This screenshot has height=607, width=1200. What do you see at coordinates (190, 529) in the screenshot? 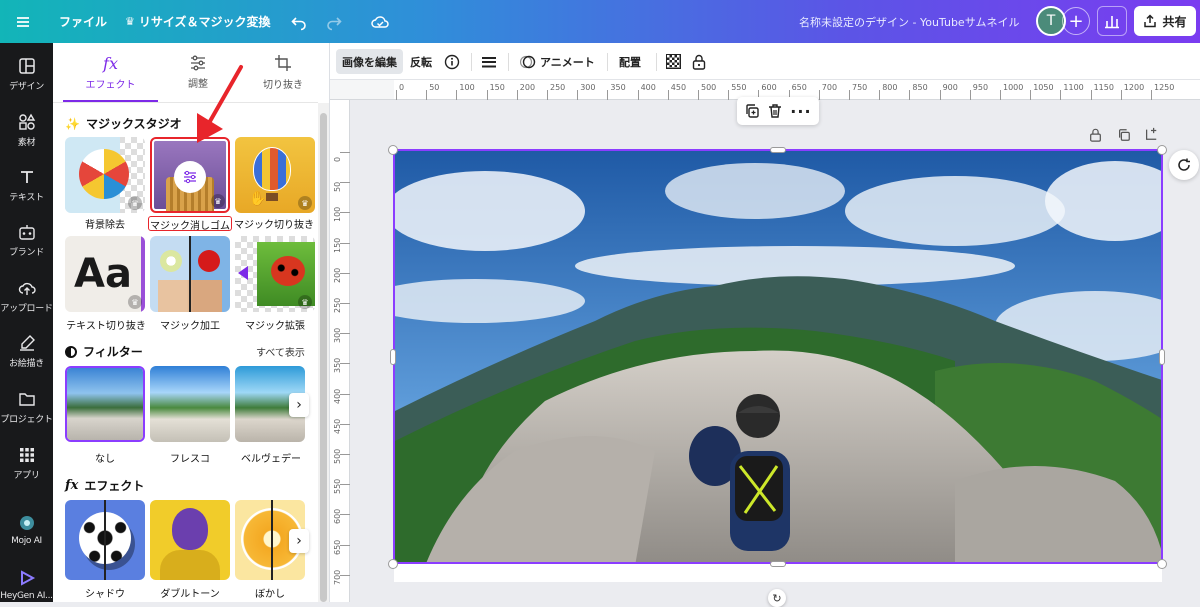
I see `portrait-image` at bounding box center [190, 529].